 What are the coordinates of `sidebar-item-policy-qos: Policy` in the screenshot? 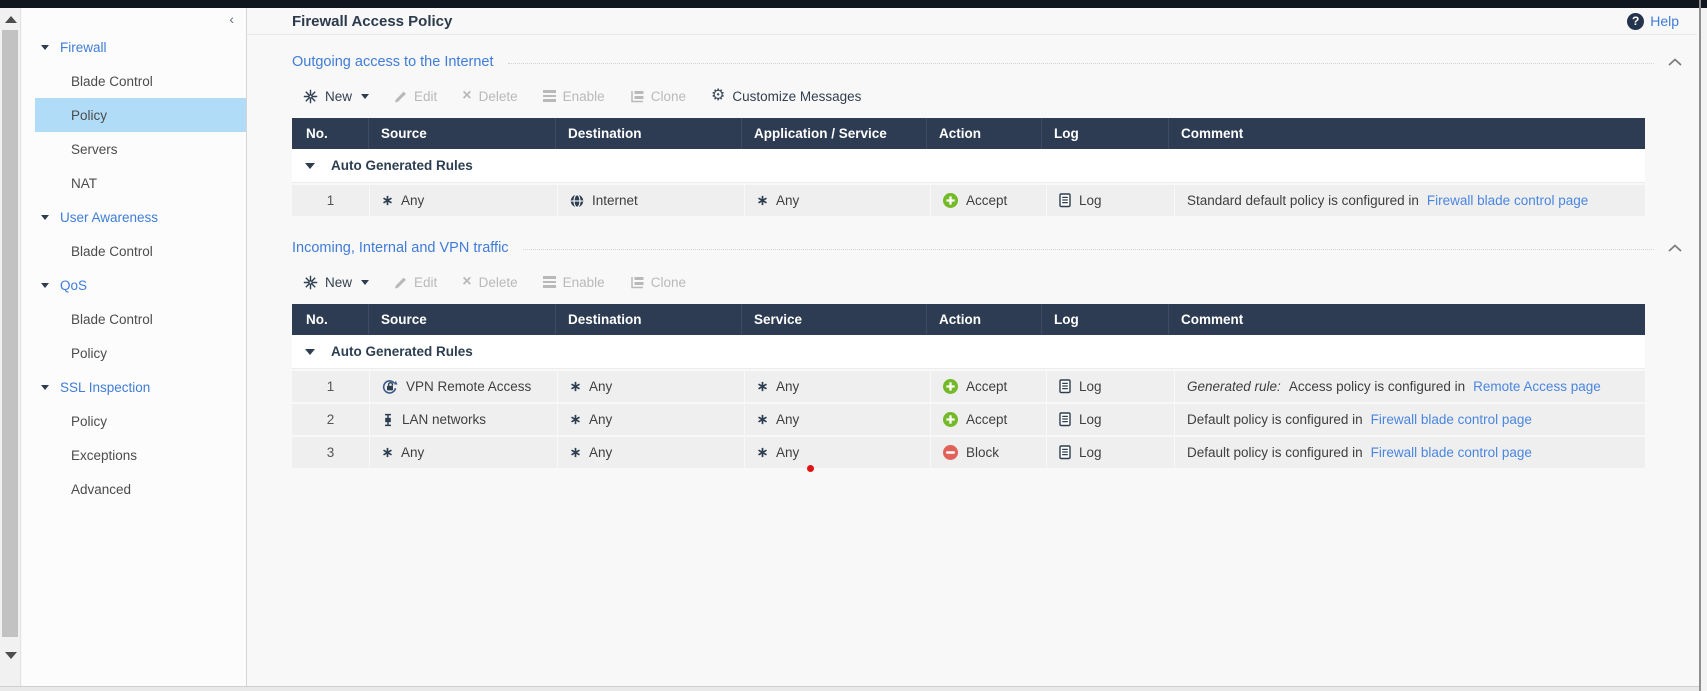 It's located at (140, 353).